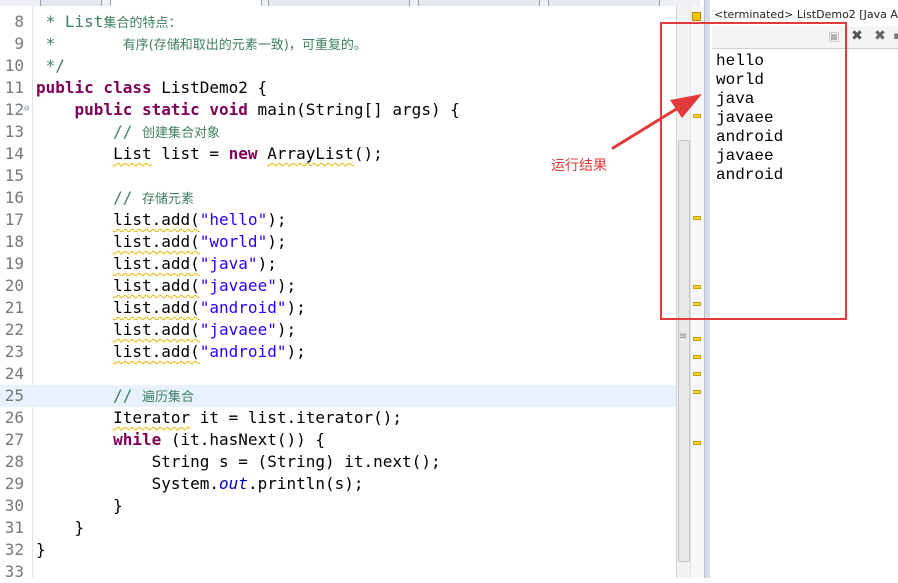  What do you see at coordinates (180, 133) in the screenshot?
I see `code-token: 创建集合对象` at bounding box center [180, 133].